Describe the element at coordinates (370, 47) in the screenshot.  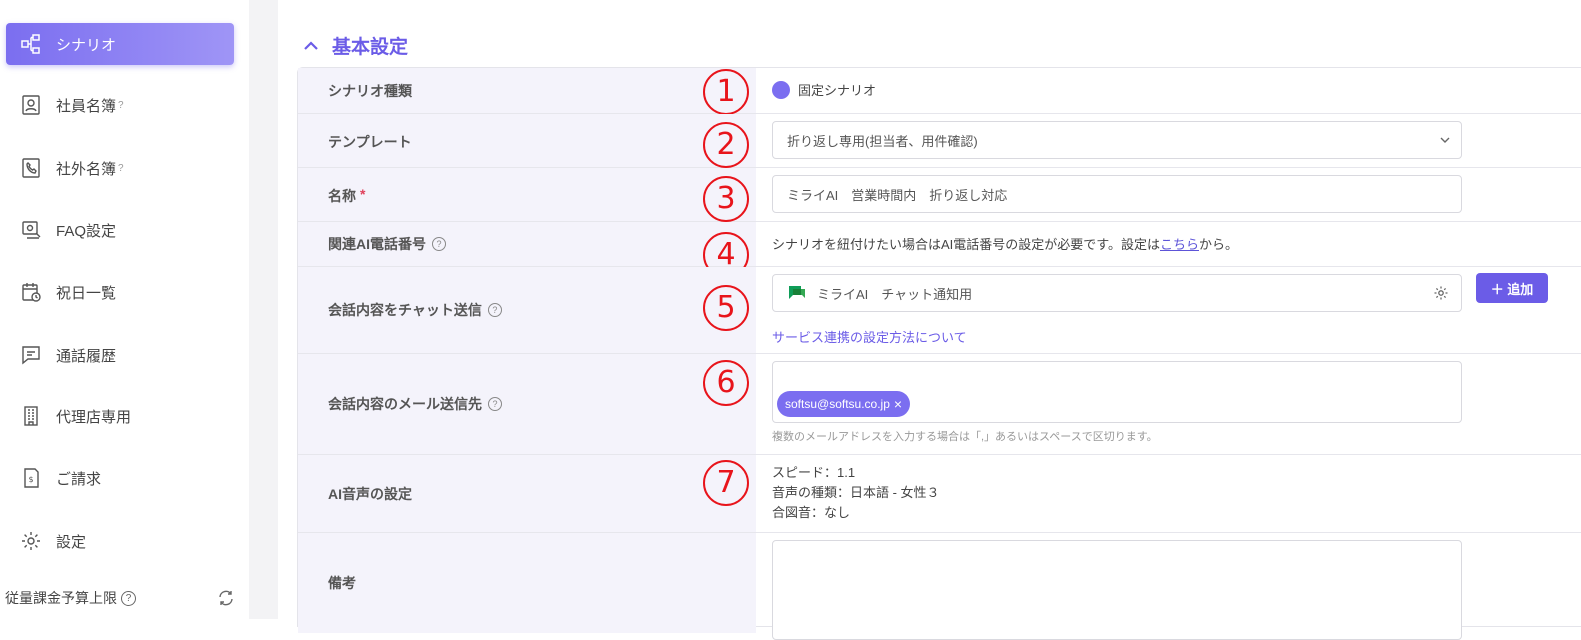
I see `section-title: 基本設定` at that location.